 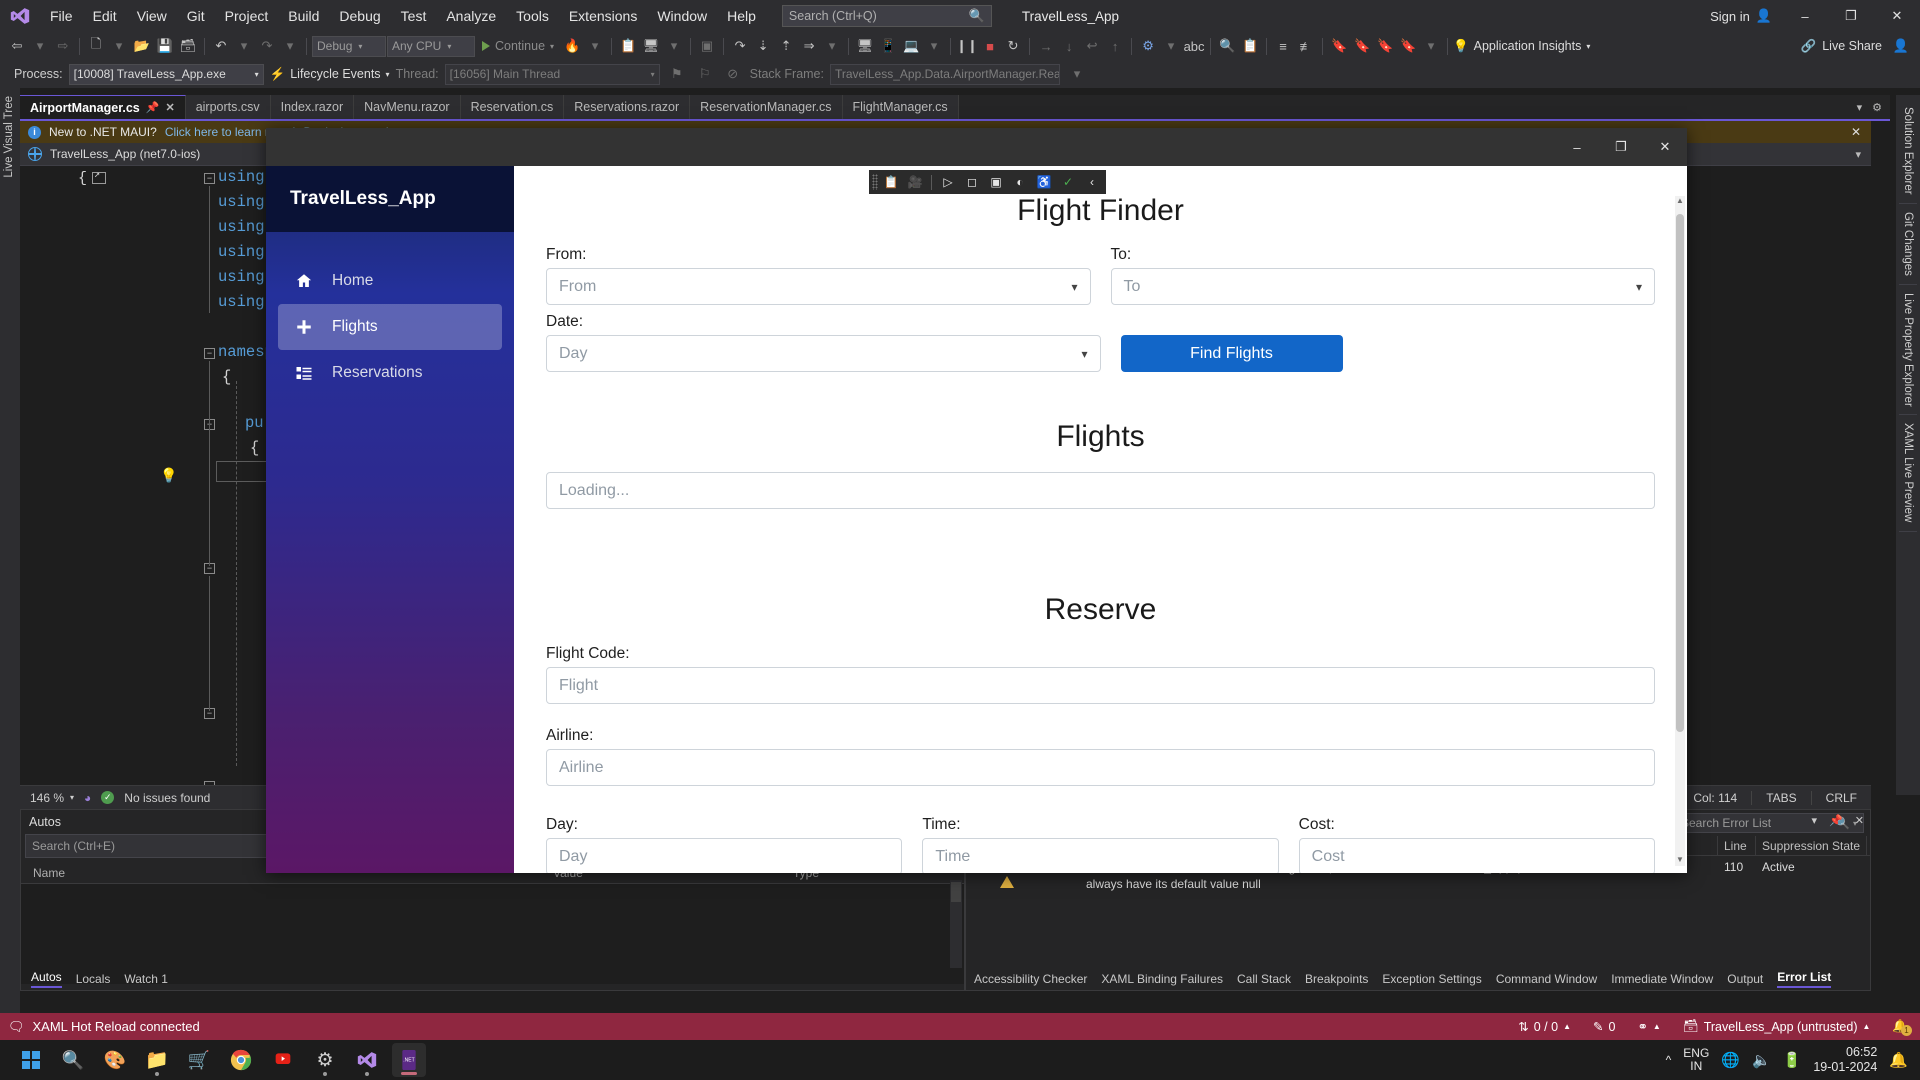 What do you see at coordinates (1100, 855) in the screenshot?
I see `time-input: Time` at bounding box center [1100, 855].